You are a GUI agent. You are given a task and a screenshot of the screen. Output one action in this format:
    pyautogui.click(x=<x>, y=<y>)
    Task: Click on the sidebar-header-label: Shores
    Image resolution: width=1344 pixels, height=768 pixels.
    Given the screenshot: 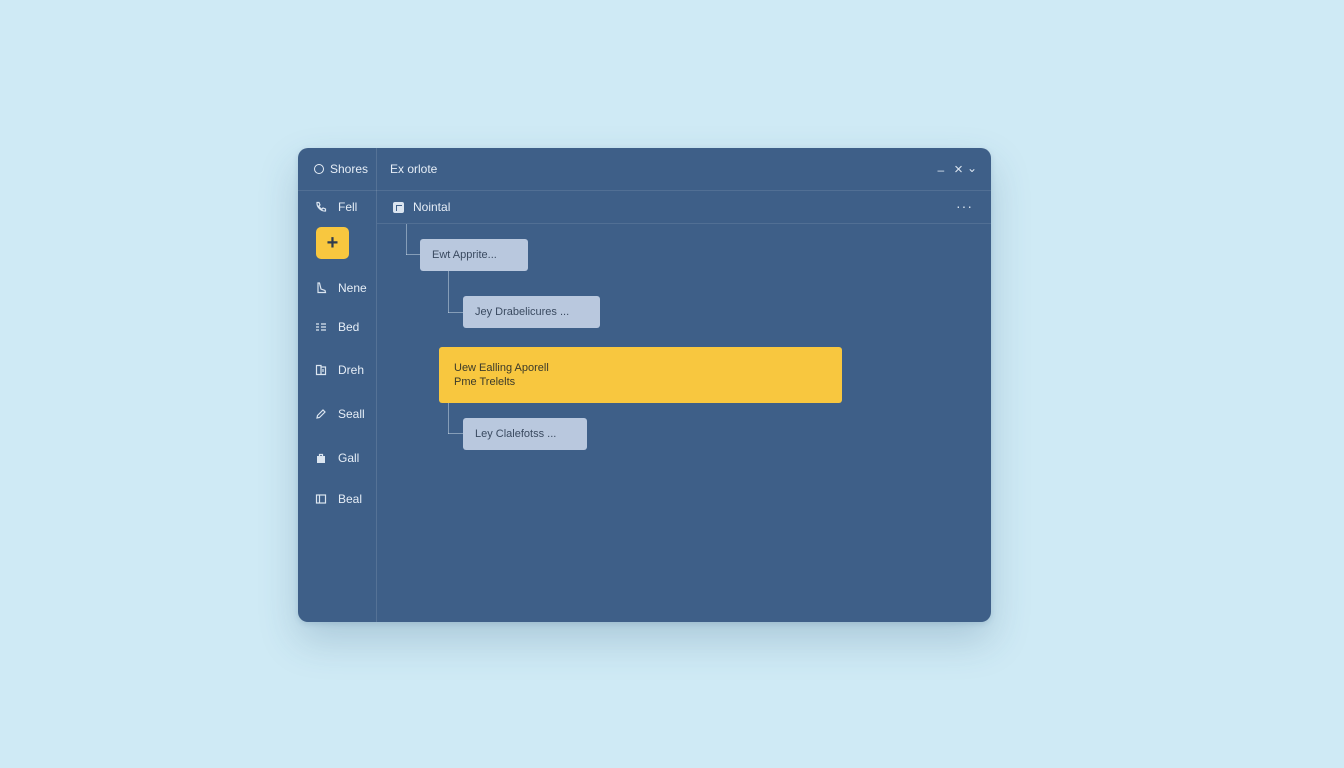 What is the action you would take?
    pyautogui.click(x=349, y=169)
    